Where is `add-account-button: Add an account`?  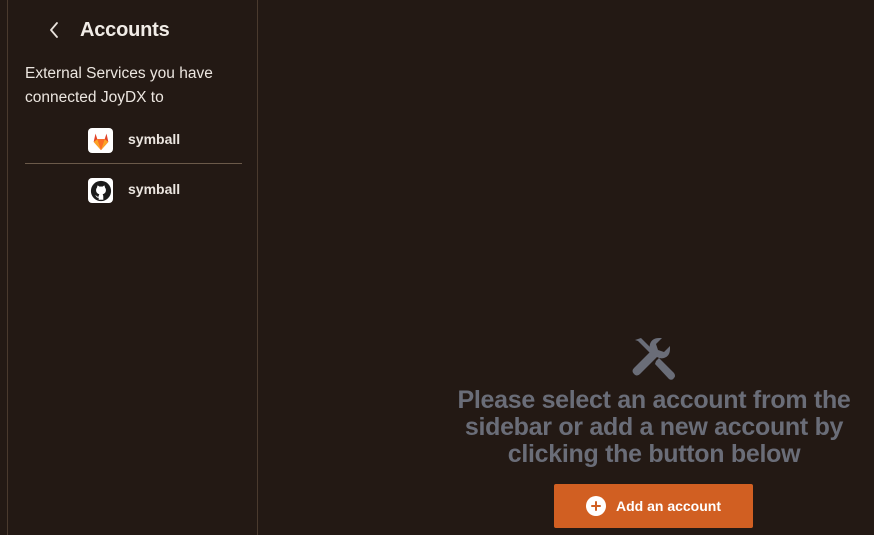
add-account-button: Add an account is located at coordinates (653, 506).